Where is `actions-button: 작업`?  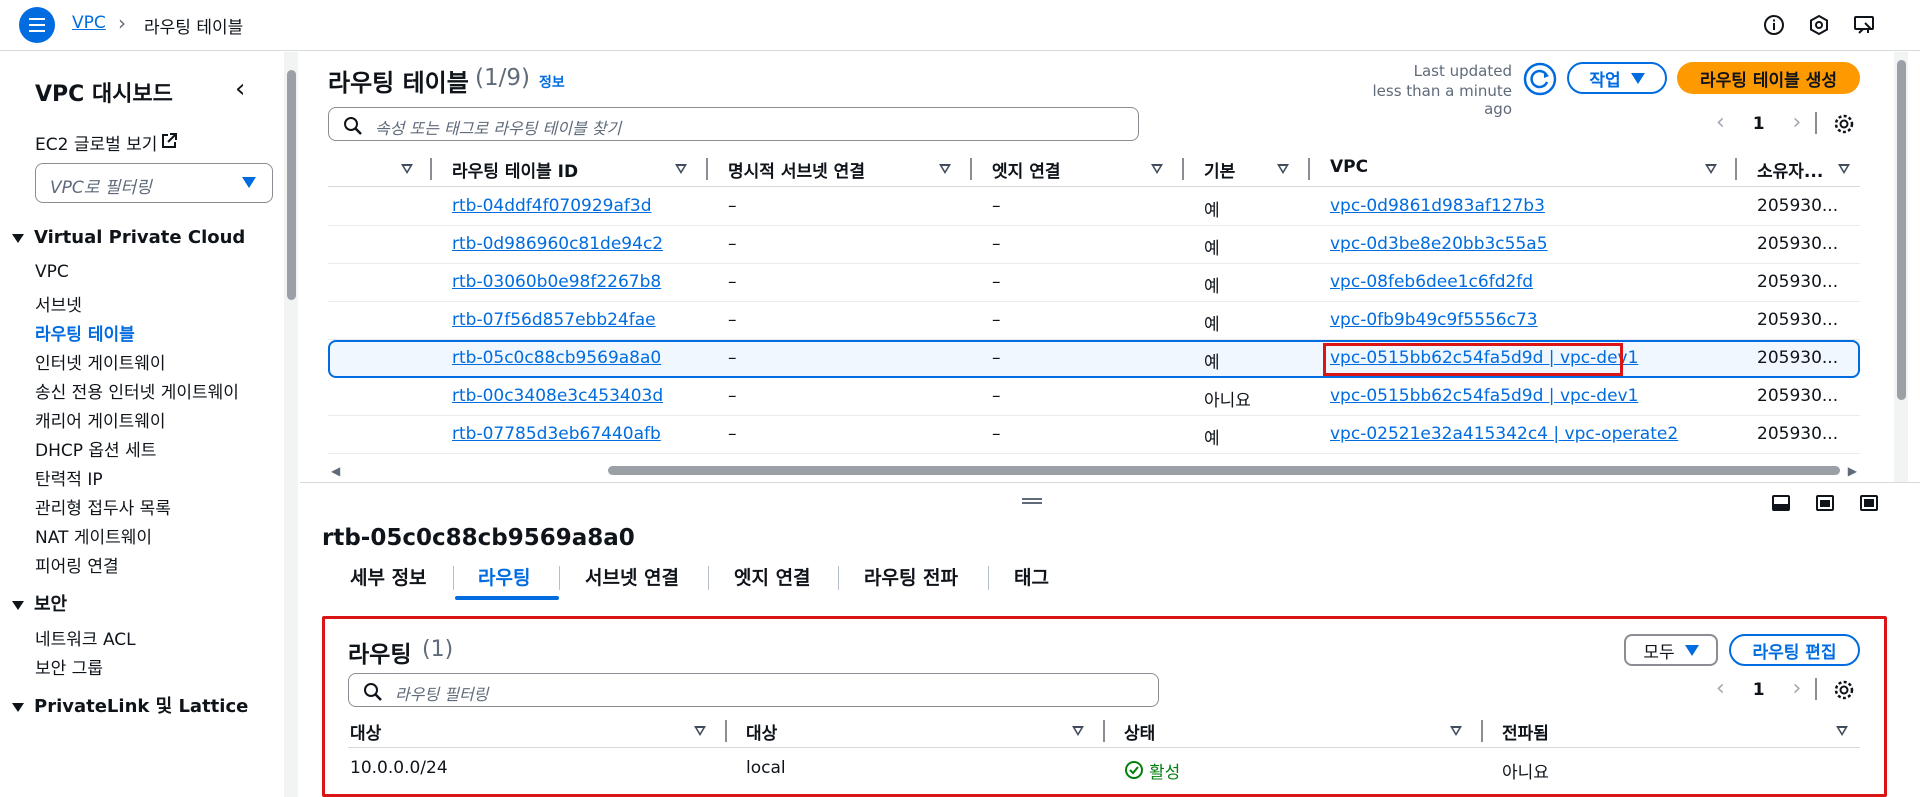
actions-button: 작업 is located at coordinates (1617, 78).